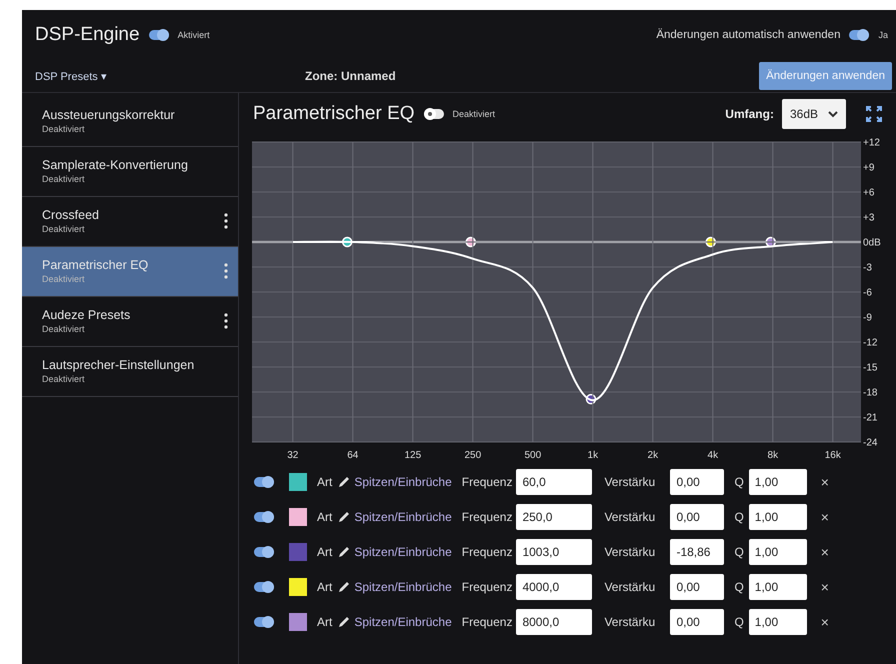 The image size is (896, 664). What do you see at coordinates (159, 35) in the screenshot?
I see `engine-toggle` at bounding box center [159, 35].